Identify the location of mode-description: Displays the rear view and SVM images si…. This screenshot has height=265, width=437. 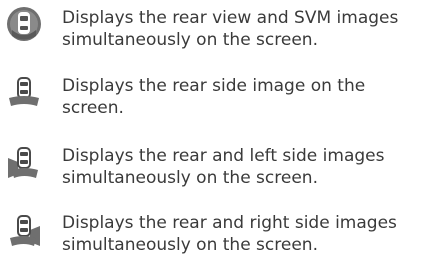
(248, 29).